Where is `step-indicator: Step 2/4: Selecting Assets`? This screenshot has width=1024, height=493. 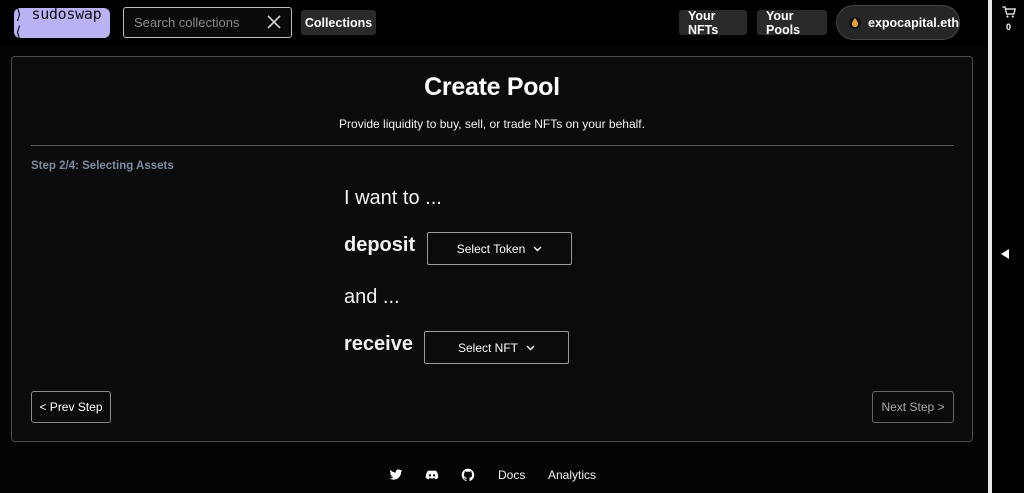
step-indicator: Step 2/4: Selecting Assets is located at coordinates (102, 166).